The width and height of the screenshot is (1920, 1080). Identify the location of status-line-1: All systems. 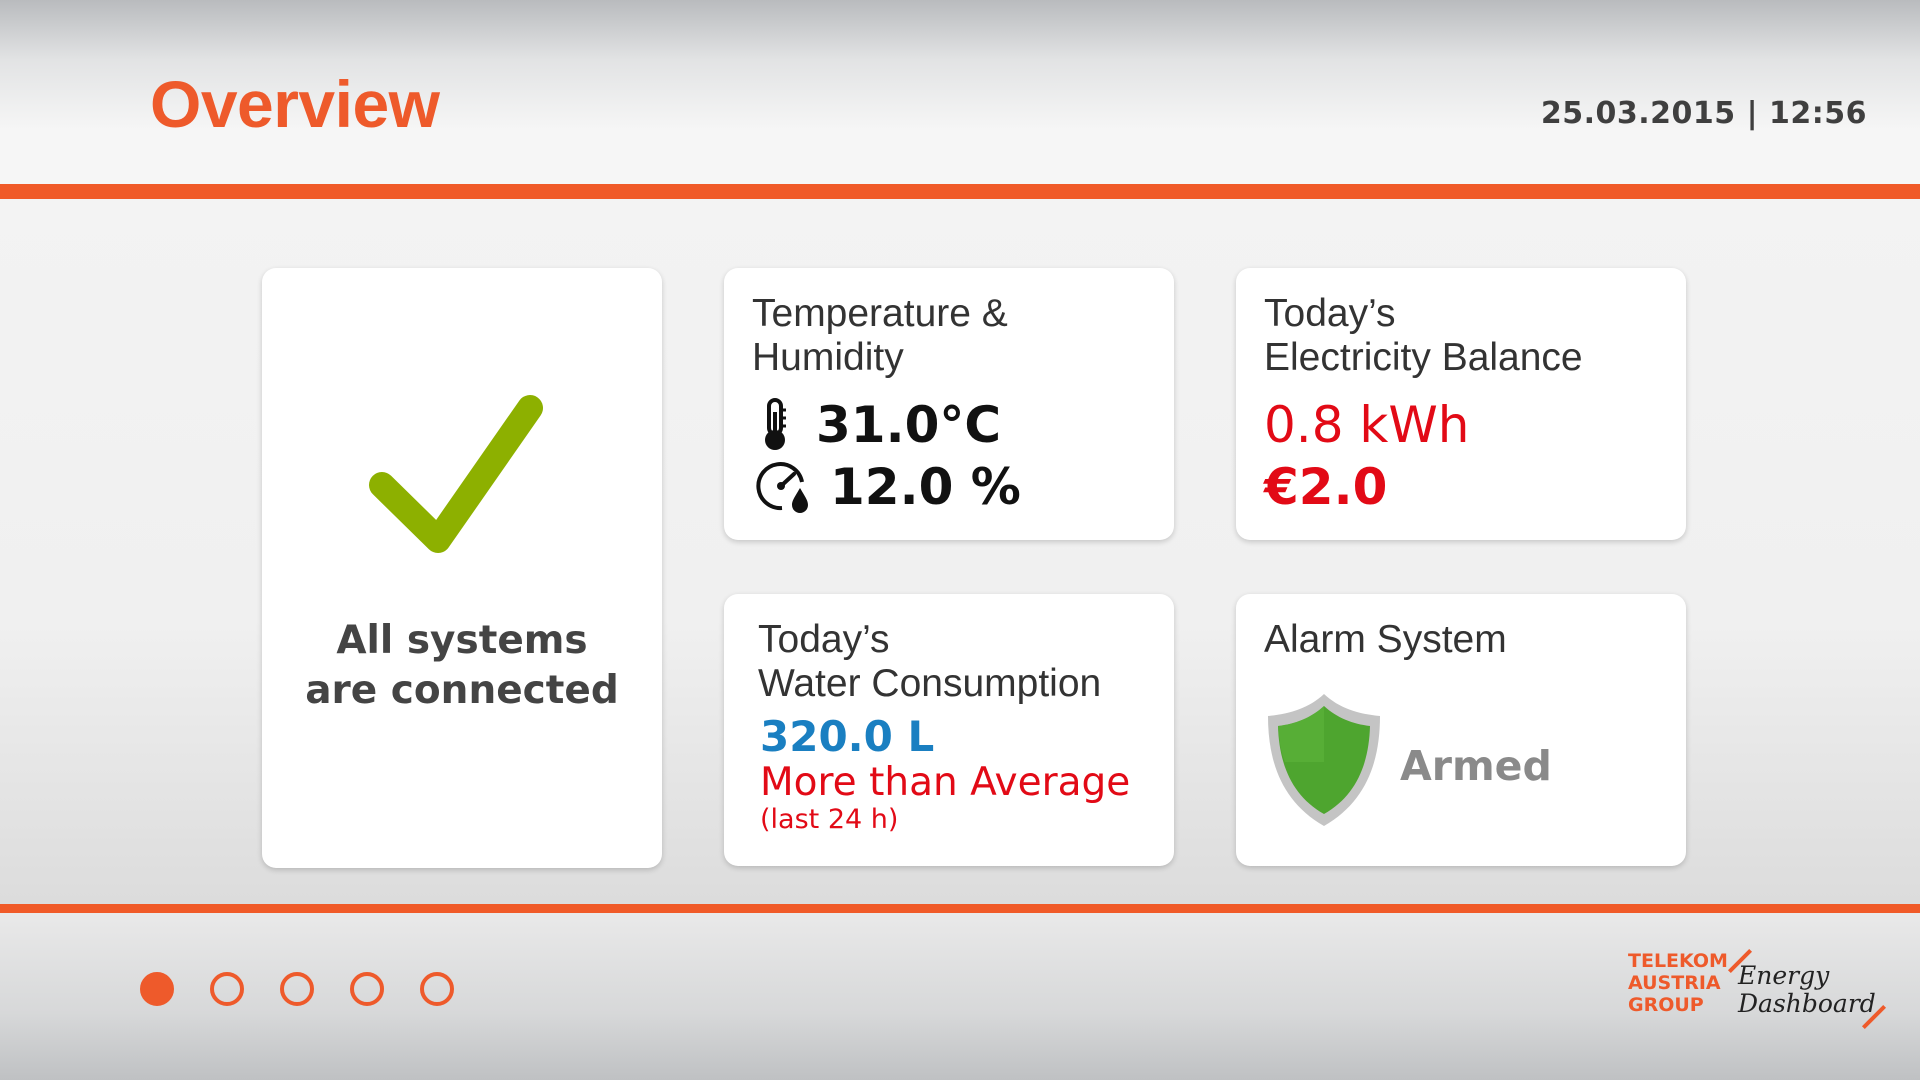
(462, 640).